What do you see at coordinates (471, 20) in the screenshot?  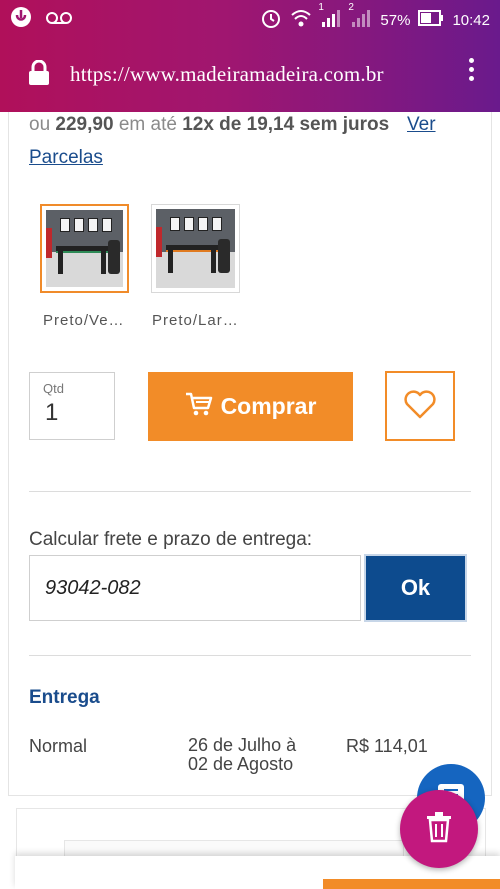 I see `clock: 10:42` at bounding box center [471, 20].